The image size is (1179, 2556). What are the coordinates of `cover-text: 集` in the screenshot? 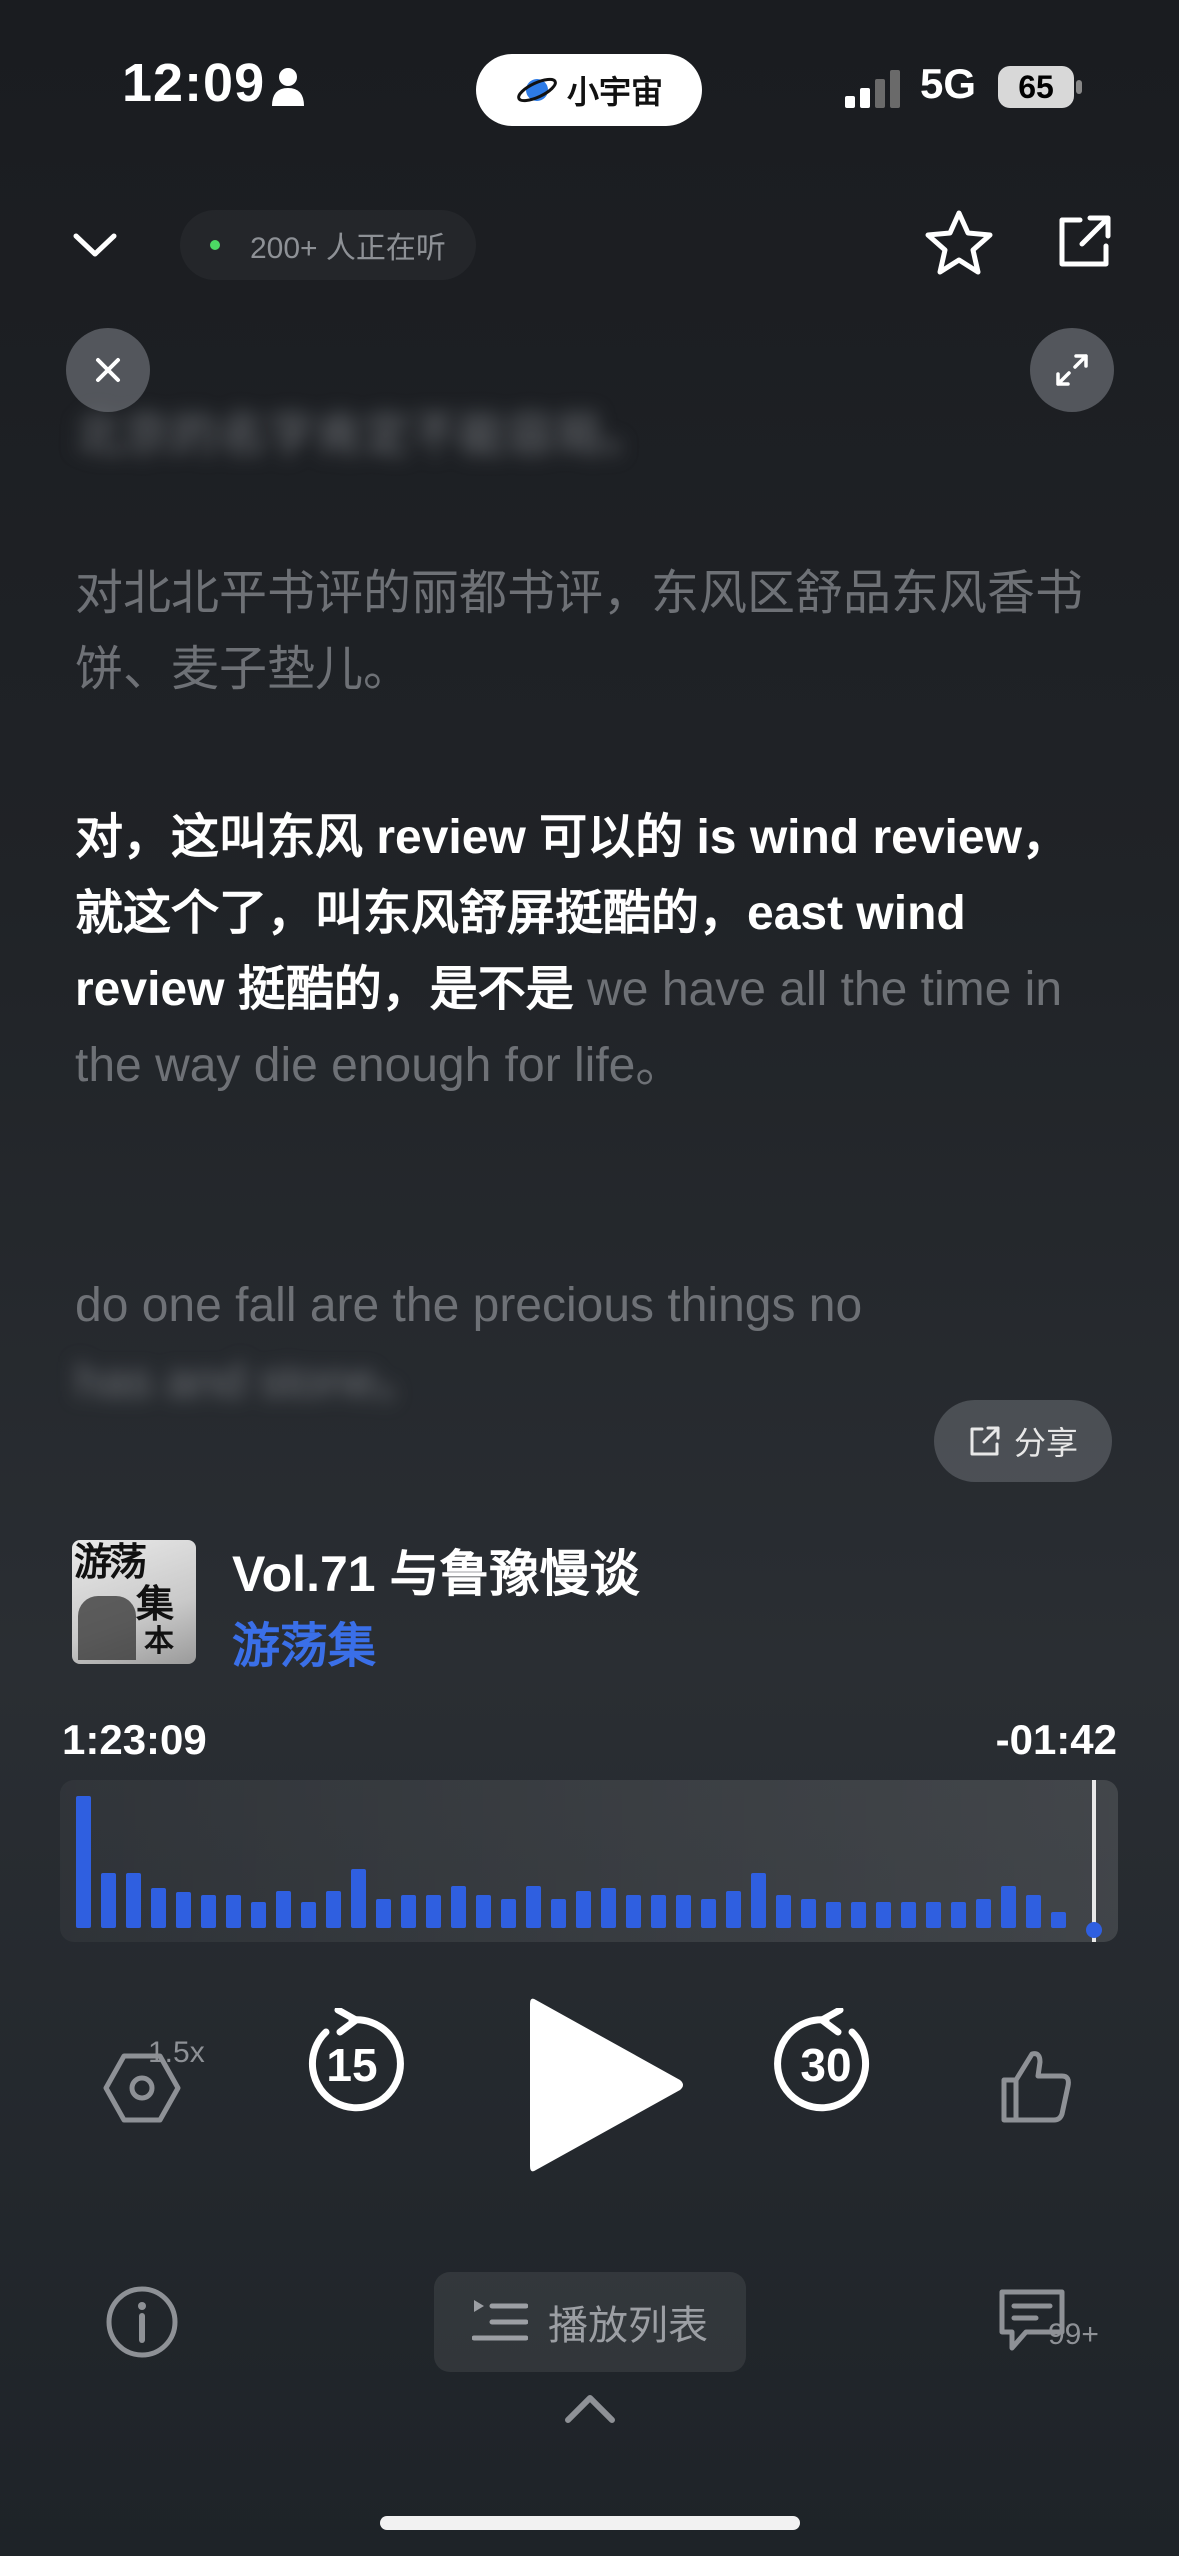 It's located at (155, 1603).